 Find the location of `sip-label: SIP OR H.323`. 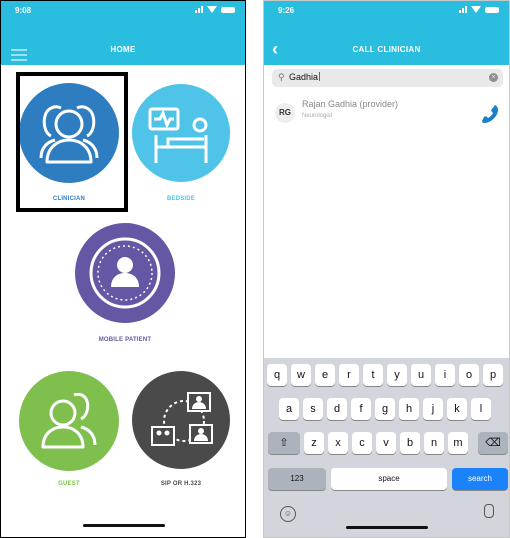

sip-label: SIP OR H.323 is located at coordinates (181, 484).